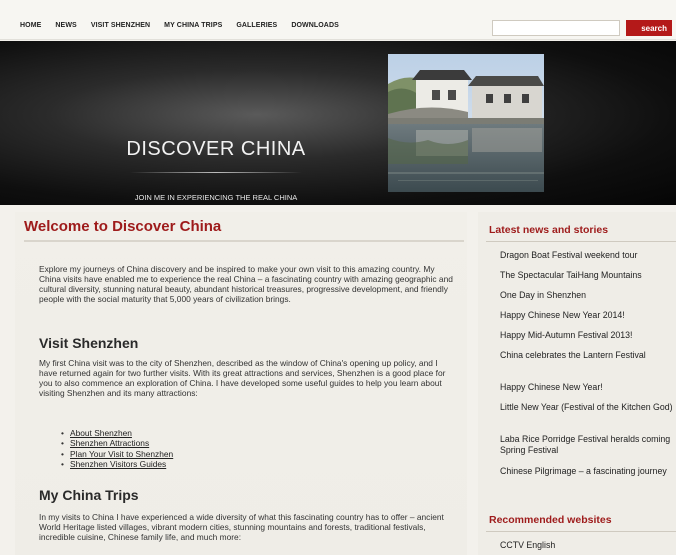 The height and width of the screenshot is (555, 676). Describe the element at coordinates (101, 433) in the screenshot. I see `link-about-shenzhen: About Shenzhen` at that location.